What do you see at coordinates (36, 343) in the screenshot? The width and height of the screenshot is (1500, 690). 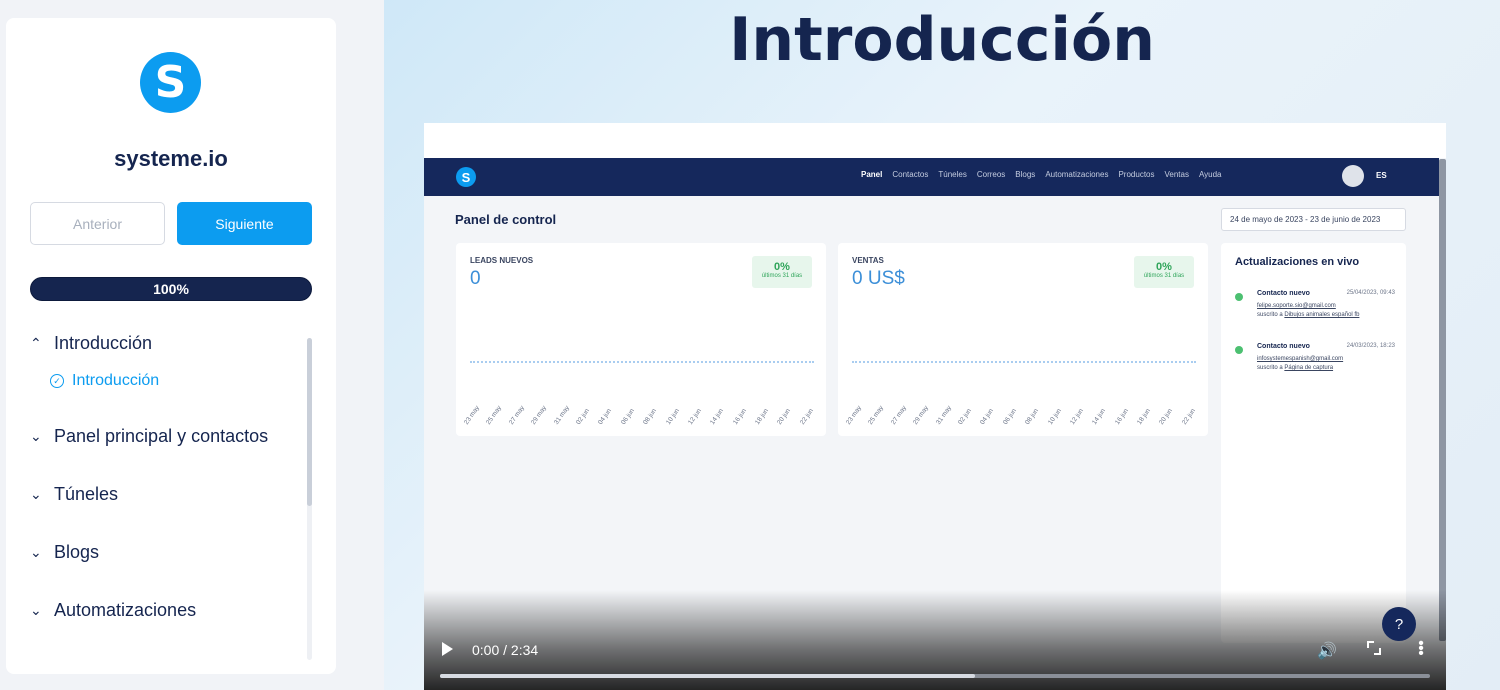 I see `chevron-up-icon: ⌃` at bounding box center [36, 343].